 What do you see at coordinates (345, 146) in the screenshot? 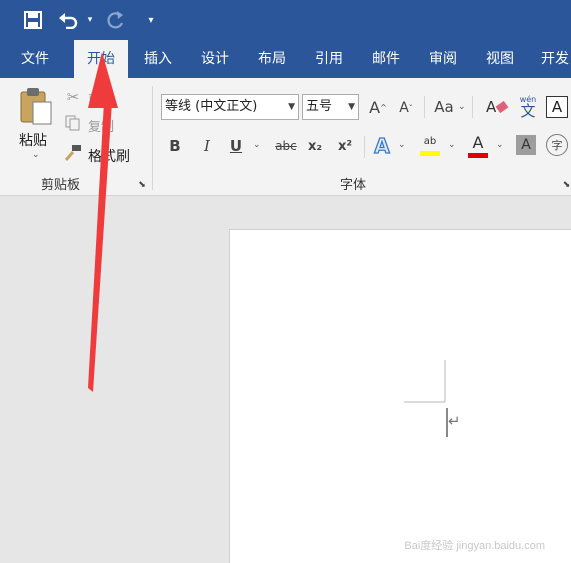
I see `superscript-icon: x²` at bounding box center [345, 146].